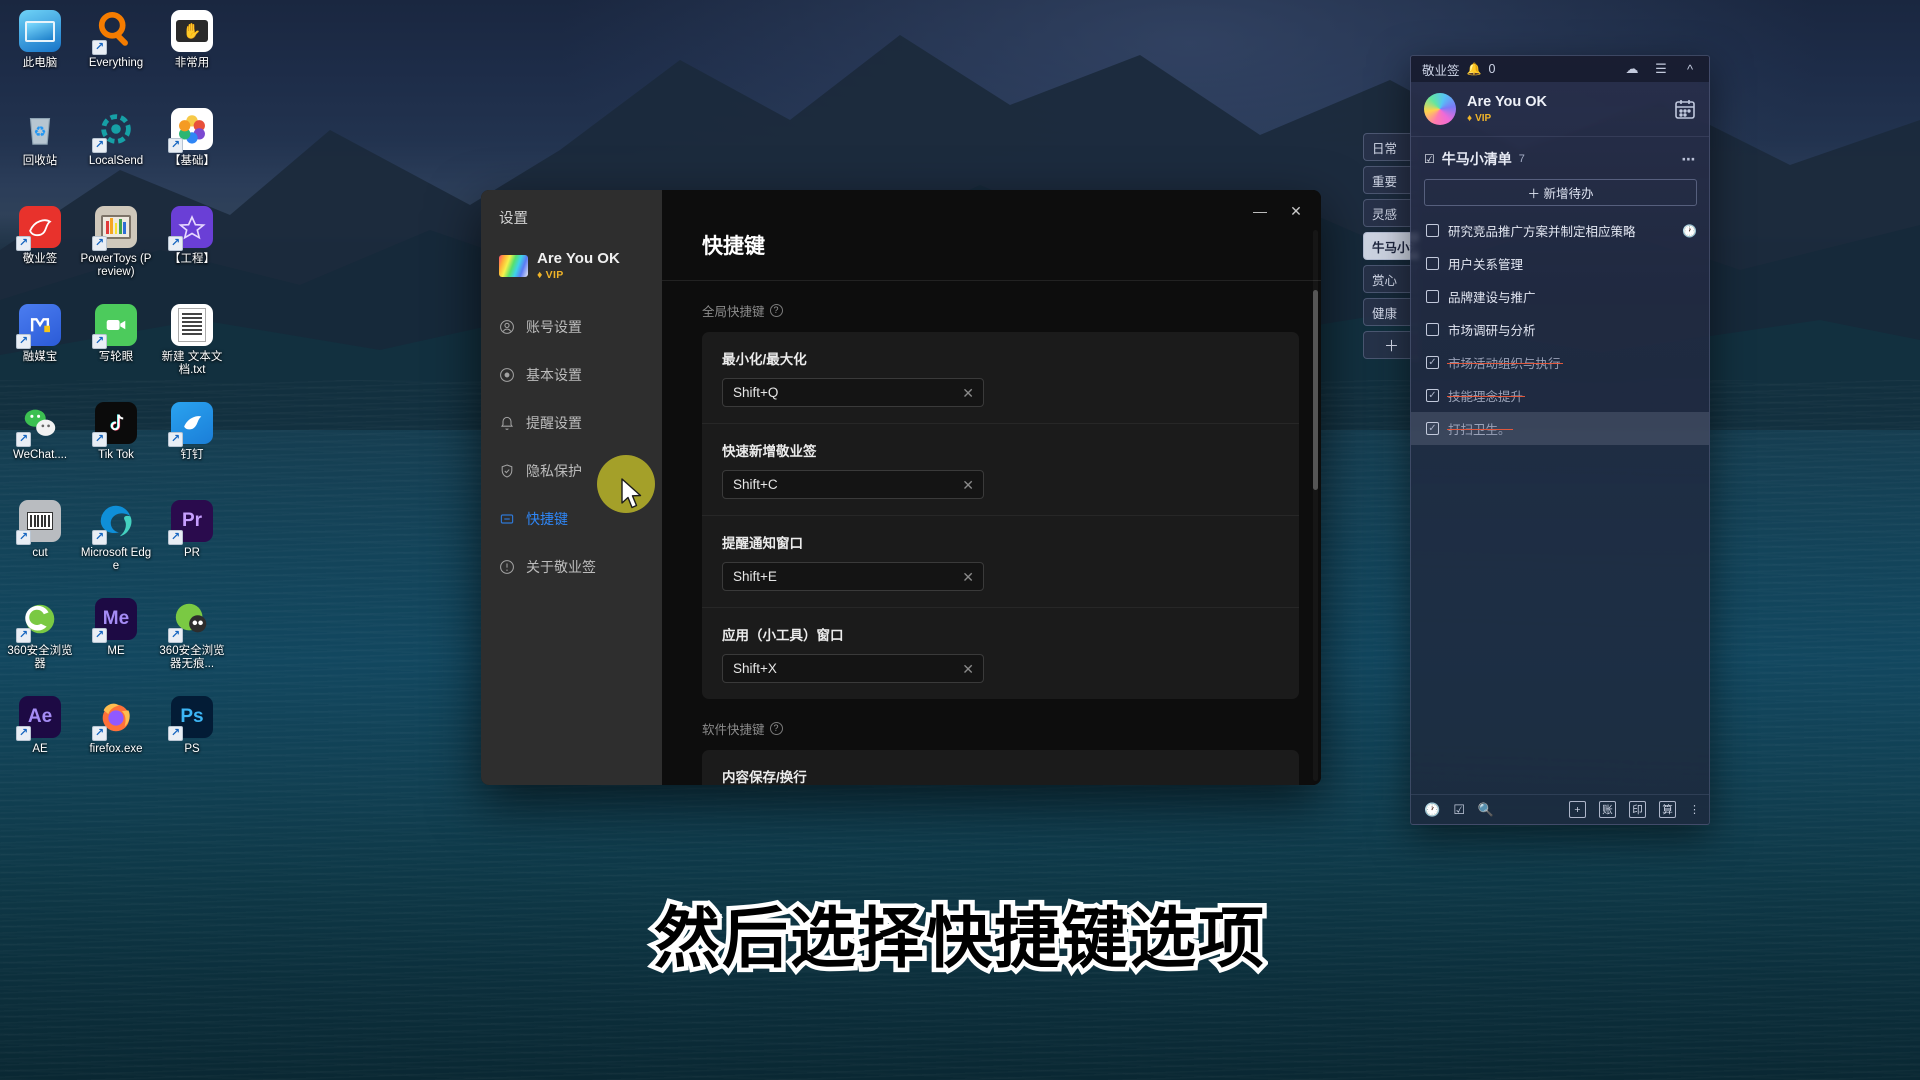  What do you see at coordinates (114, 424) in the screenshot?
I see `tiktok-icon: ↗` at bounding box center [114, 424].